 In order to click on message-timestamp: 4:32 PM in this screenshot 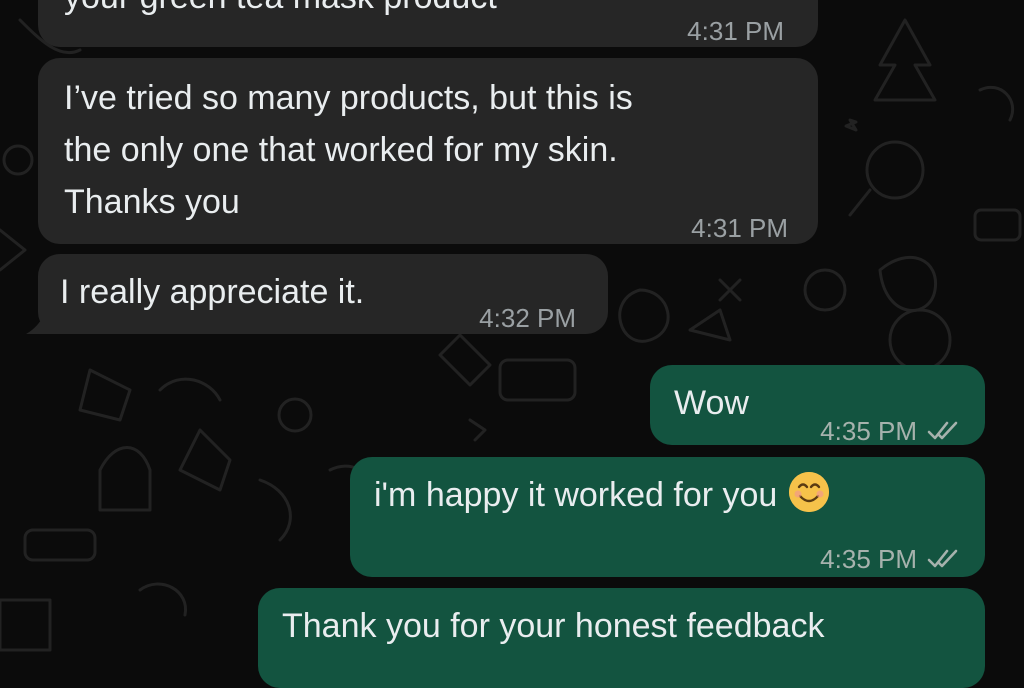, I will do `click(527, 318)`.